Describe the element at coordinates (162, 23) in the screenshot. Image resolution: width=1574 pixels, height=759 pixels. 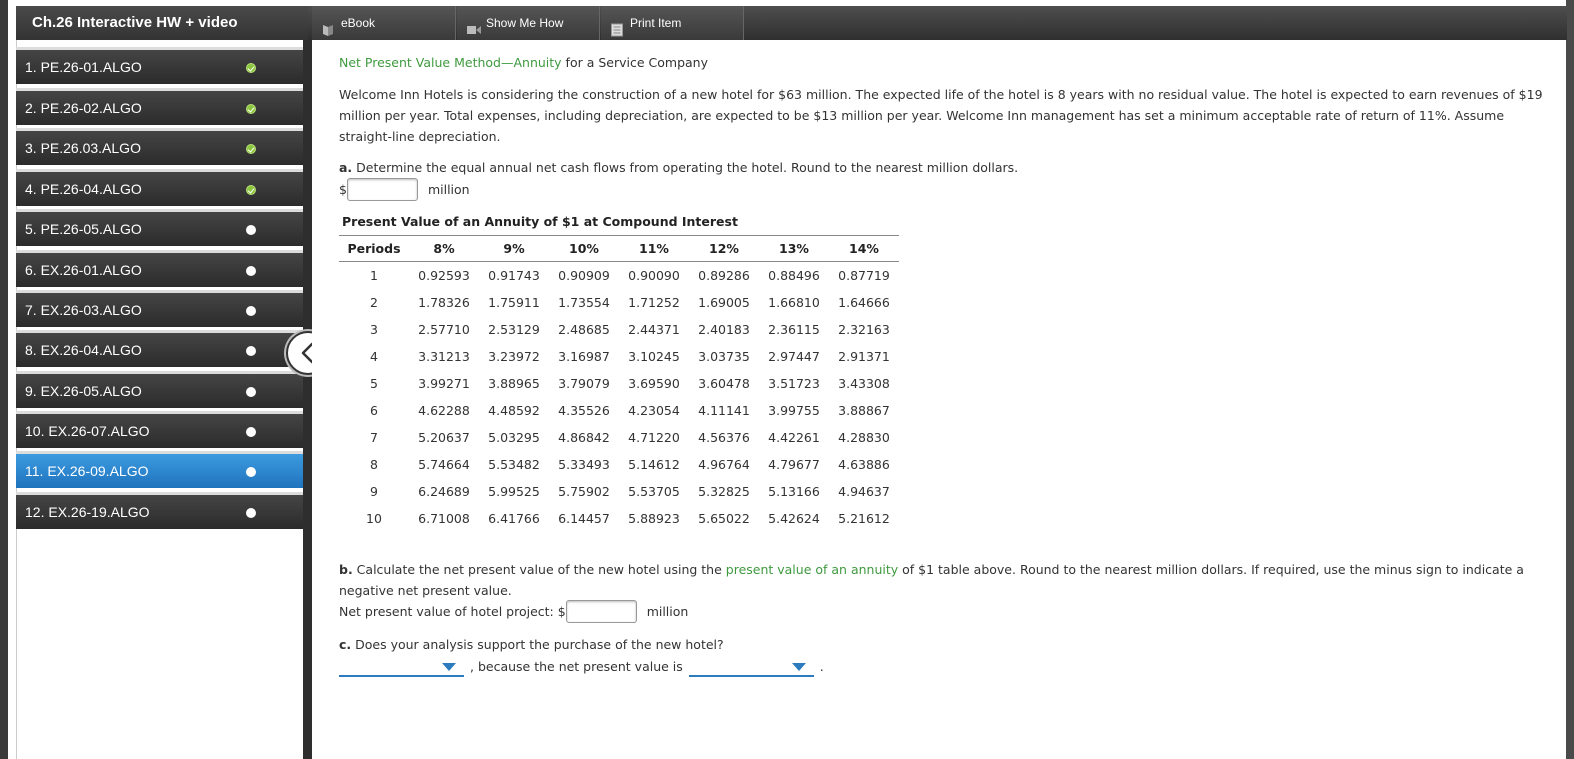
I see `course-title: Ch.26 Interactive HW + video` at that location.